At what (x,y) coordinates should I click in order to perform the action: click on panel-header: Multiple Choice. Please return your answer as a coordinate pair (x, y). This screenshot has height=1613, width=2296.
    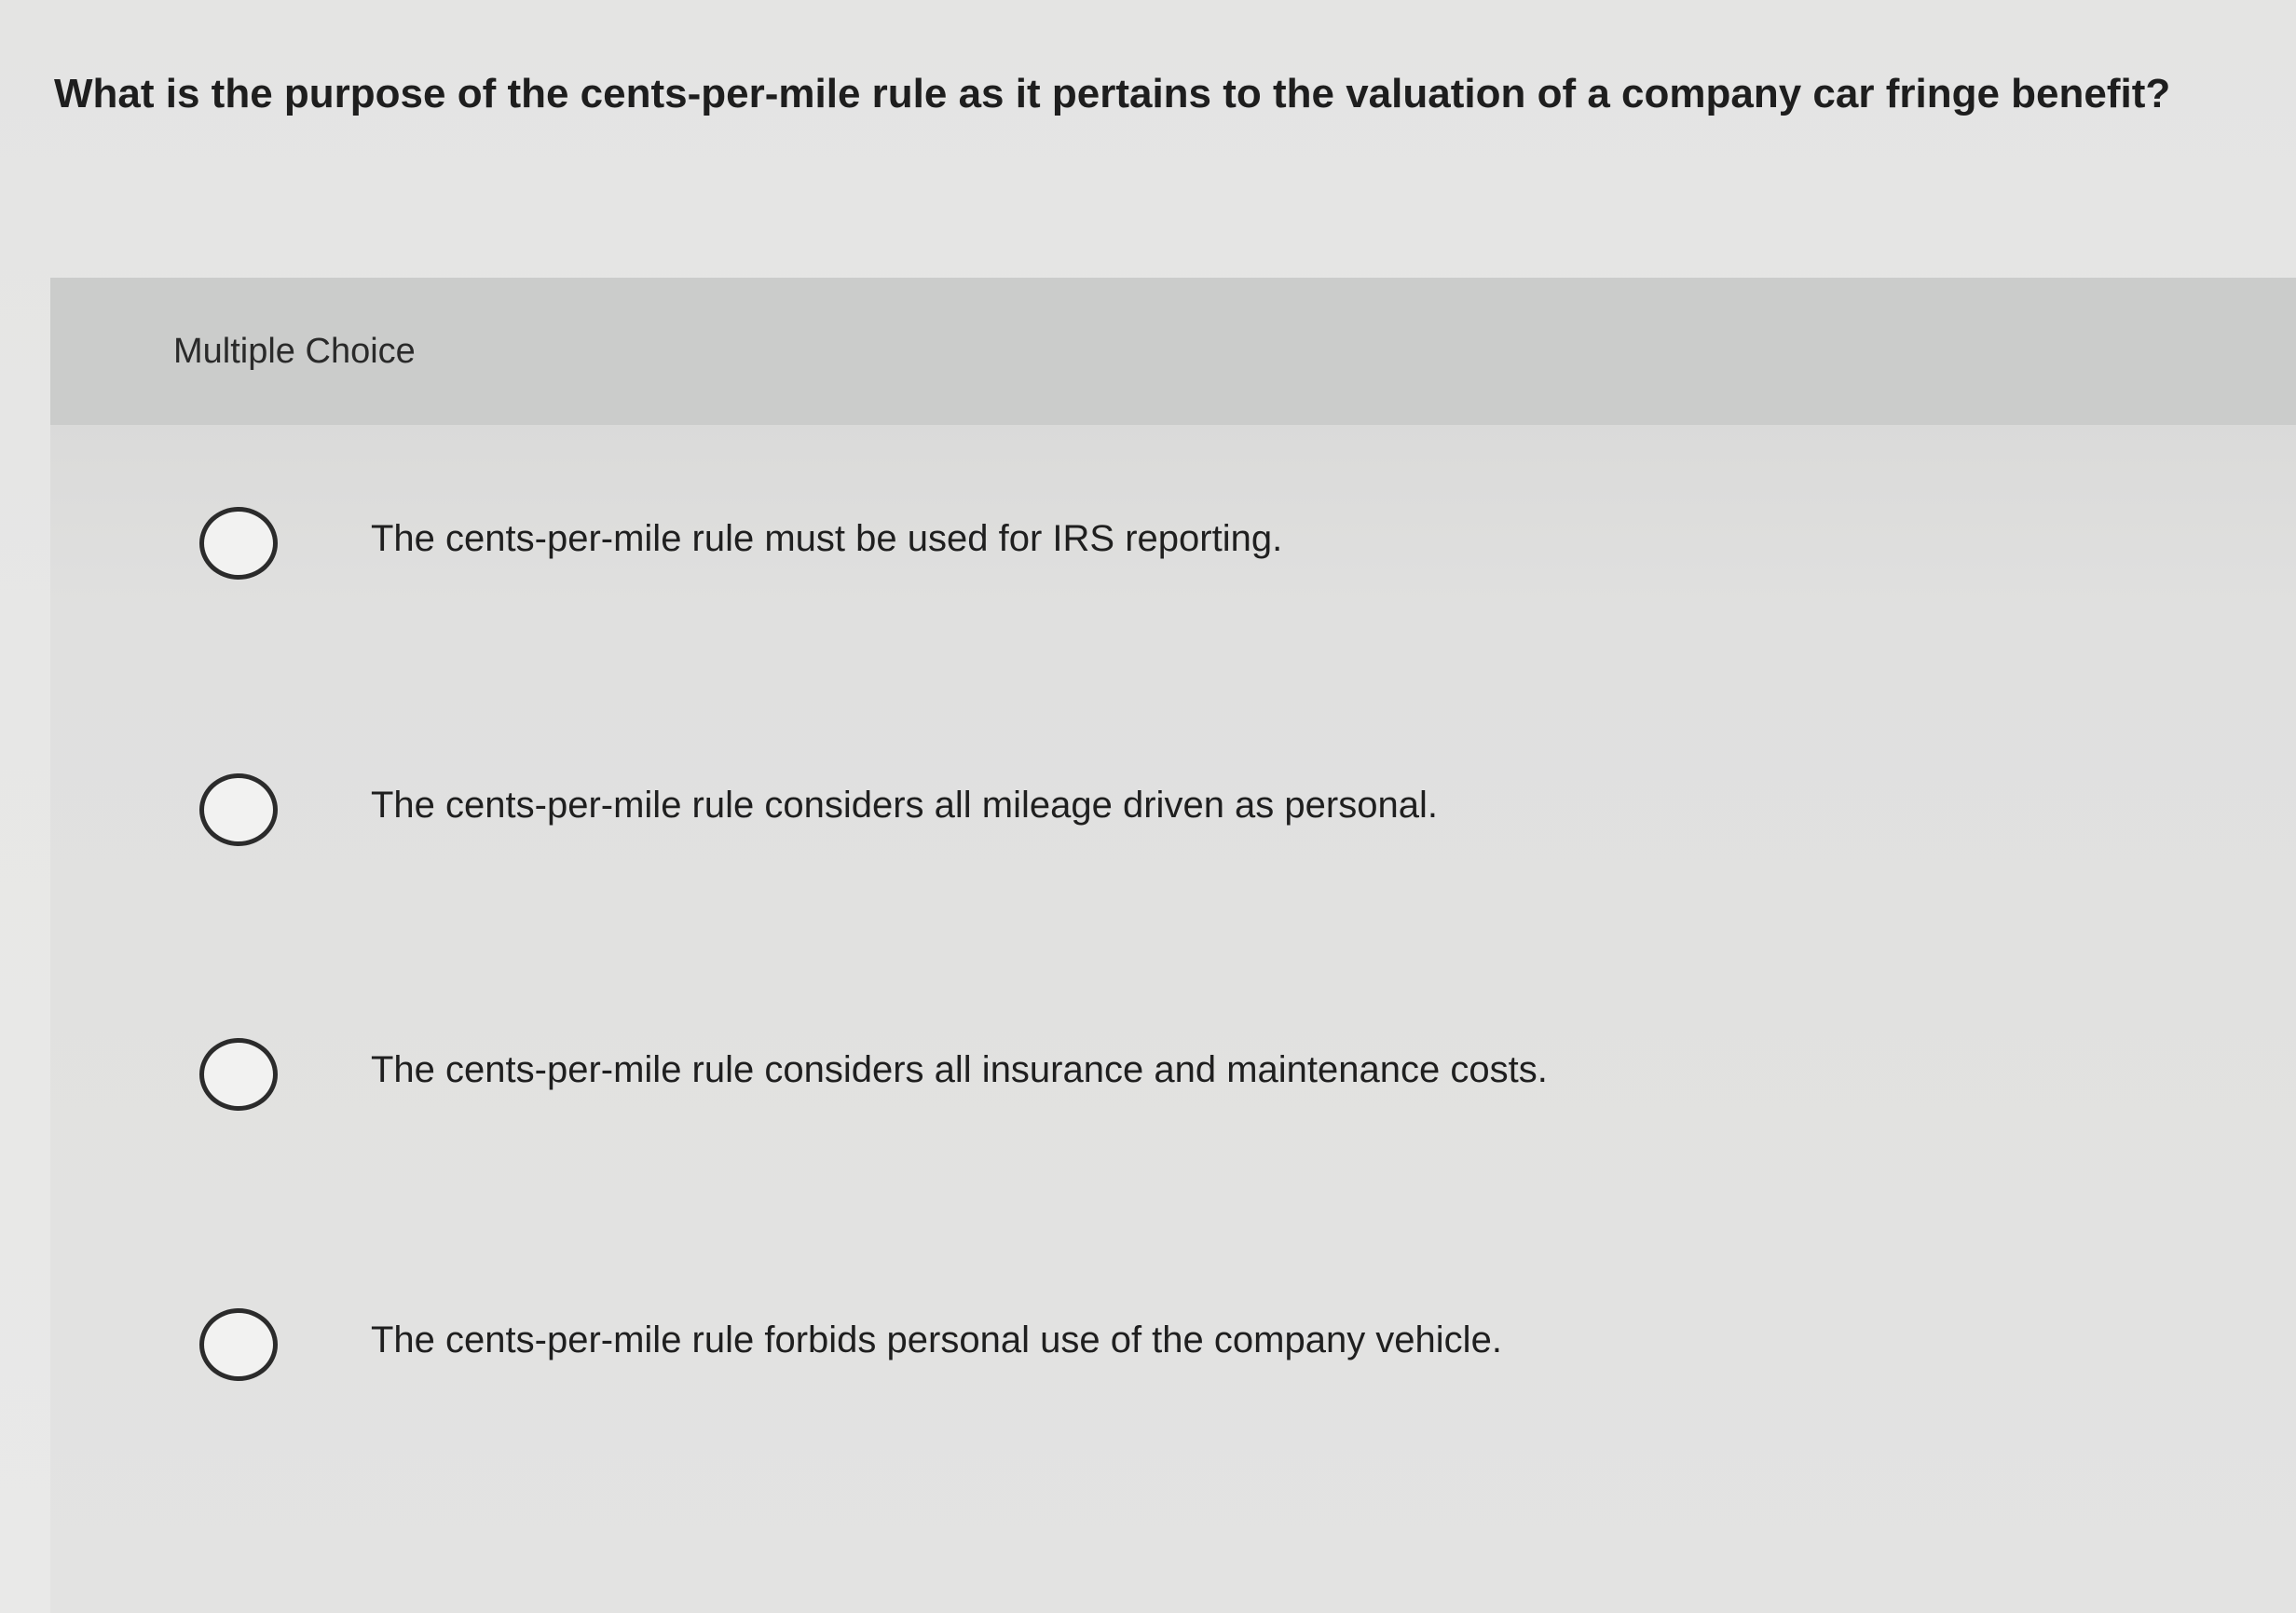
    Looking at the image, I should click on (1173, 351).